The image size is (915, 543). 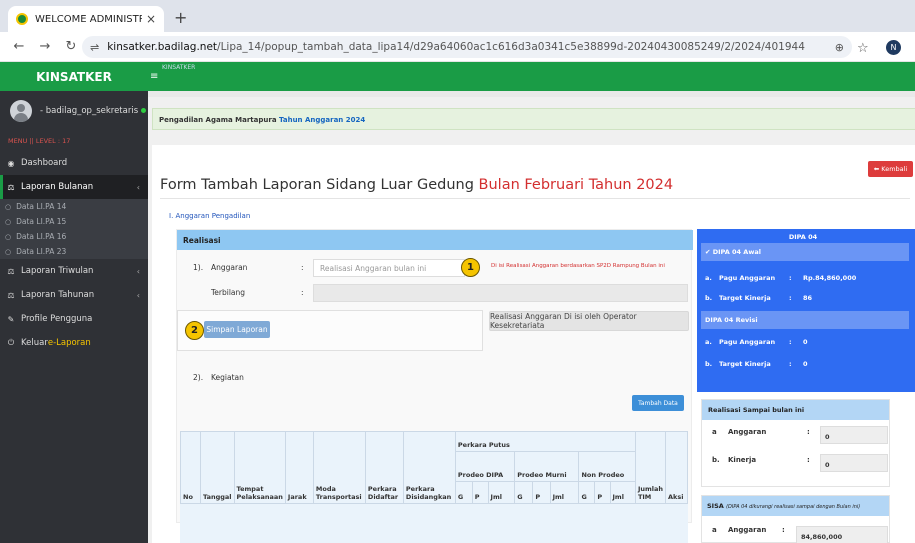 I want to click on bookmark-star-icon: ☆, so click(x=863, y=48).